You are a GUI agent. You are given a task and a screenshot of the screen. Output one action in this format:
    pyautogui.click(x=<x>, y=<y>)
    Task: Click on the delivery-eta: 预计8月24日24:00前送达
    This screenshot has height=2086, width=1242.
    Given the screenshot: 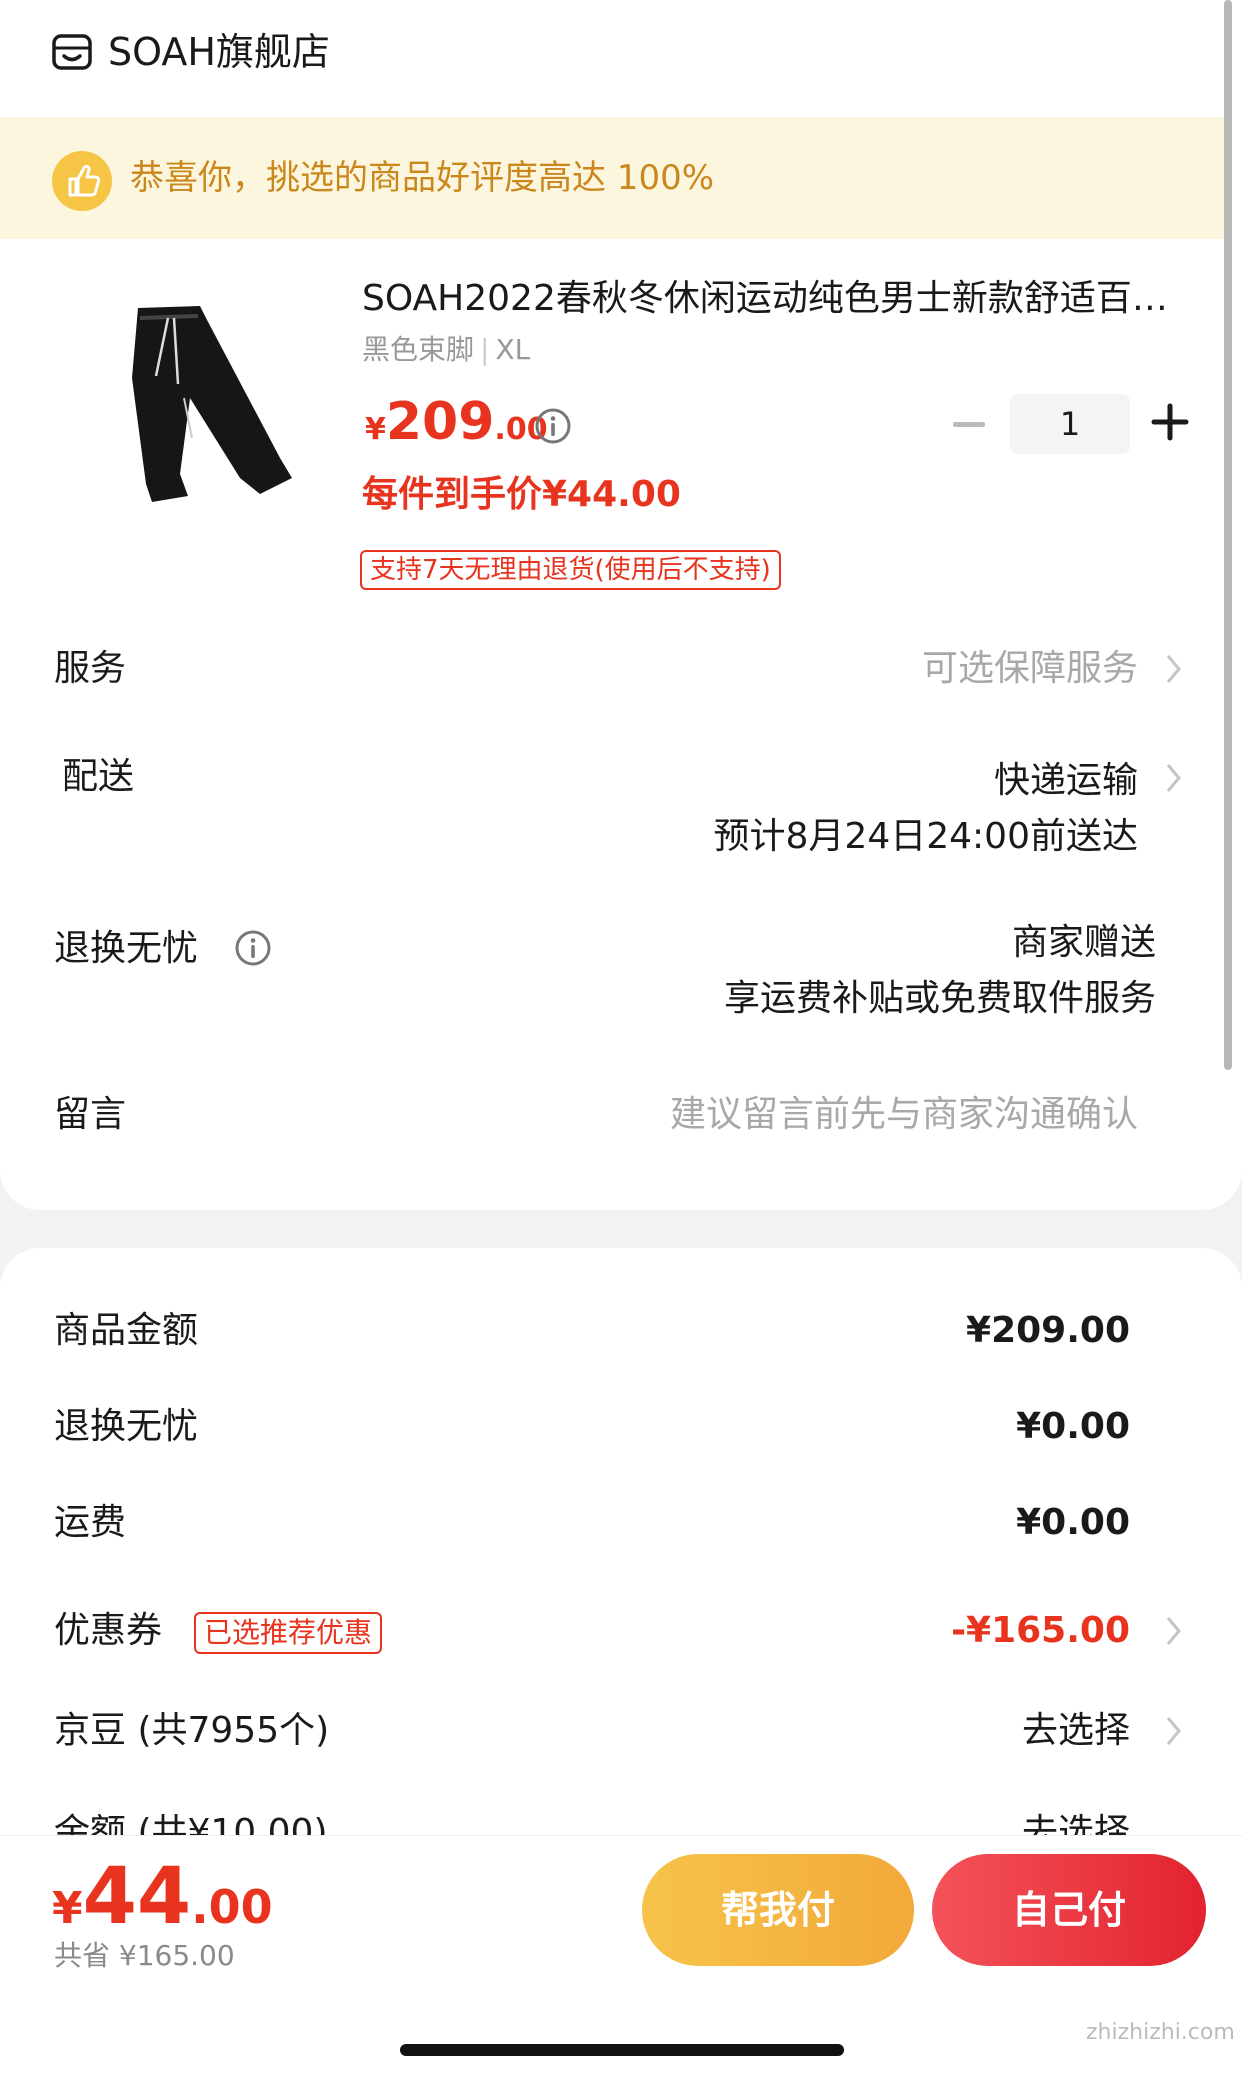 What is the action you would take?
    pyautogui.click(x=925, y=836)
    